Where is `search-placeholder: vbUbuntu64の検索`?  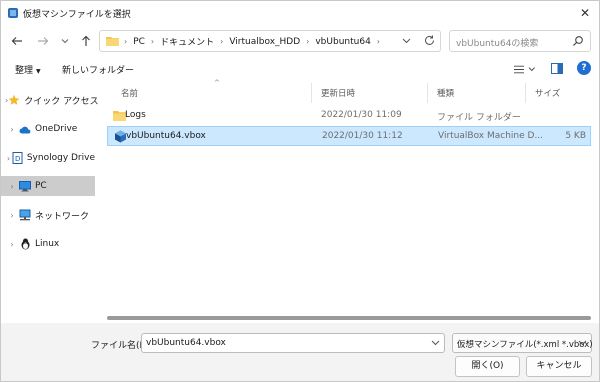
search-placeholder: vbUbuntu64の検索 is located at coordinates (497, 44).